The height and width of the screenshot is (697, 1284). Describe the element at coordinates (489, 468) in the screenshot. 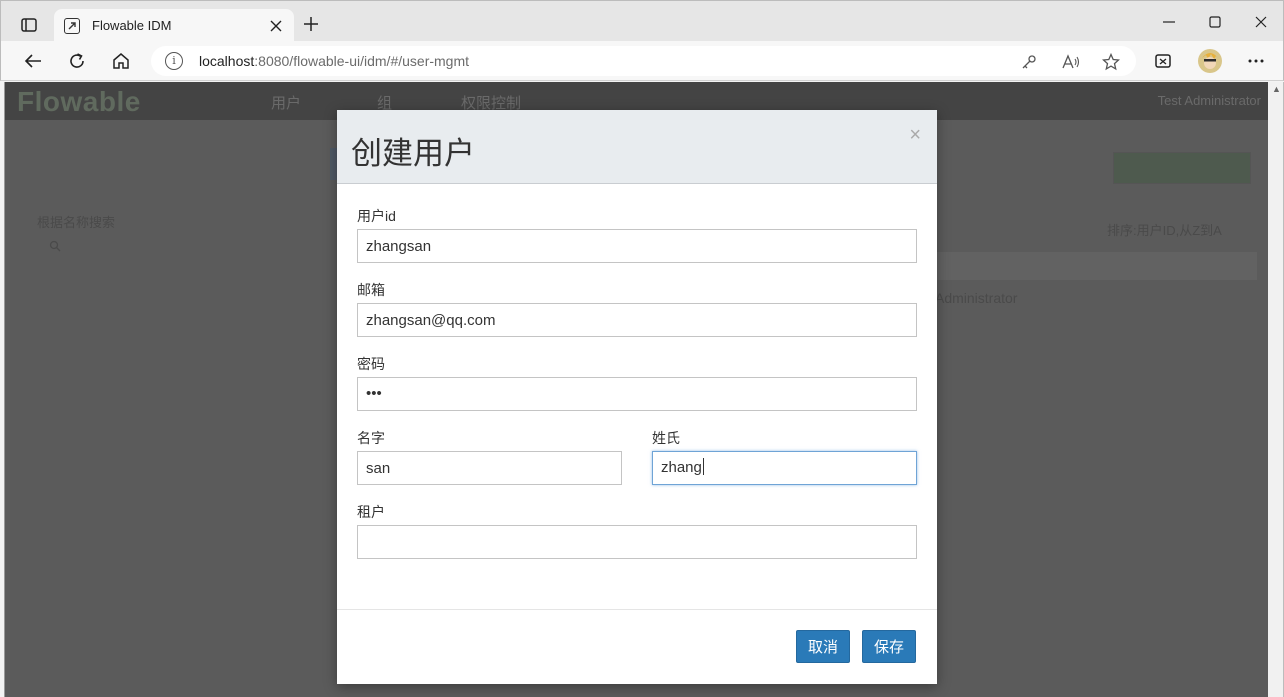

I see `first-name-input` at that location.